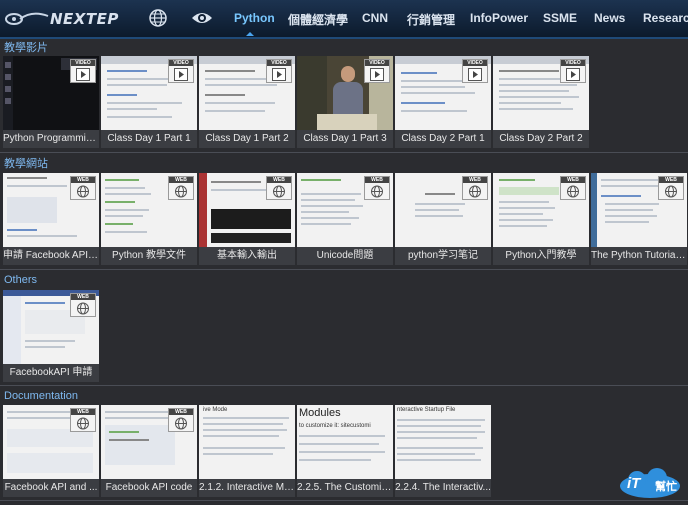 The height and width of the screenshot is (505, 688). What do you see at coordinates (443, 442) in the screenshot?
I see `web-thumbnail: nteractive Startup File` at bounding box center [443, 442].